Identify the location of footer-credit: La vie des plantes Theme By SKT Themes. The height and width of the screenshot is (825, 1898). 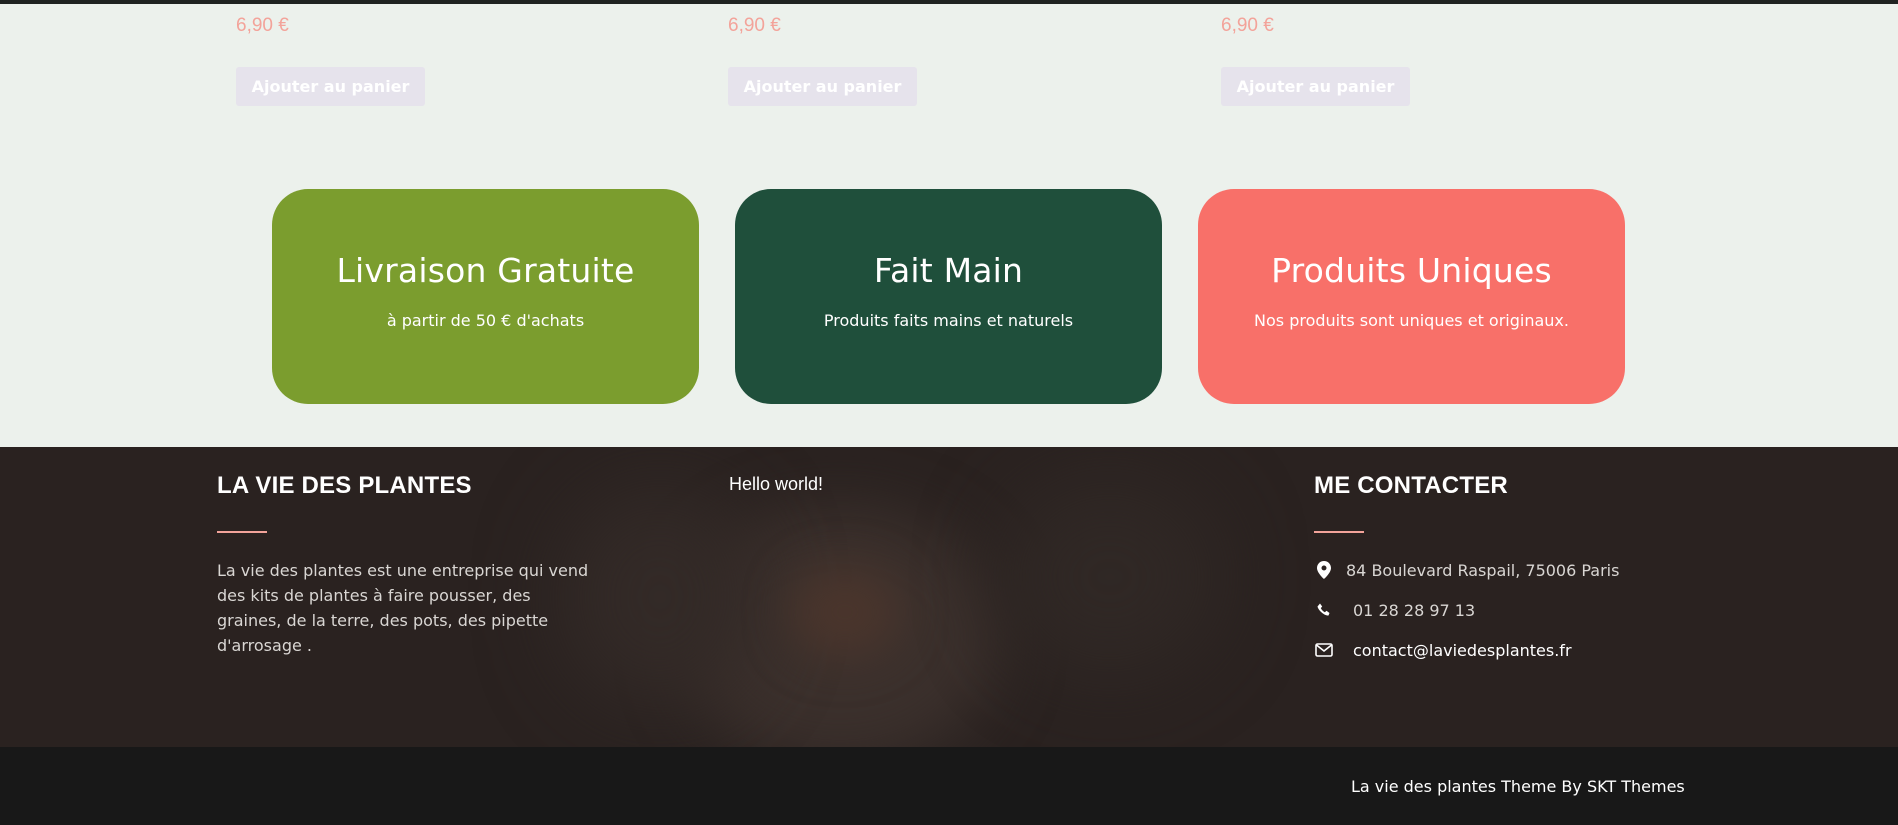
(1518, 786).